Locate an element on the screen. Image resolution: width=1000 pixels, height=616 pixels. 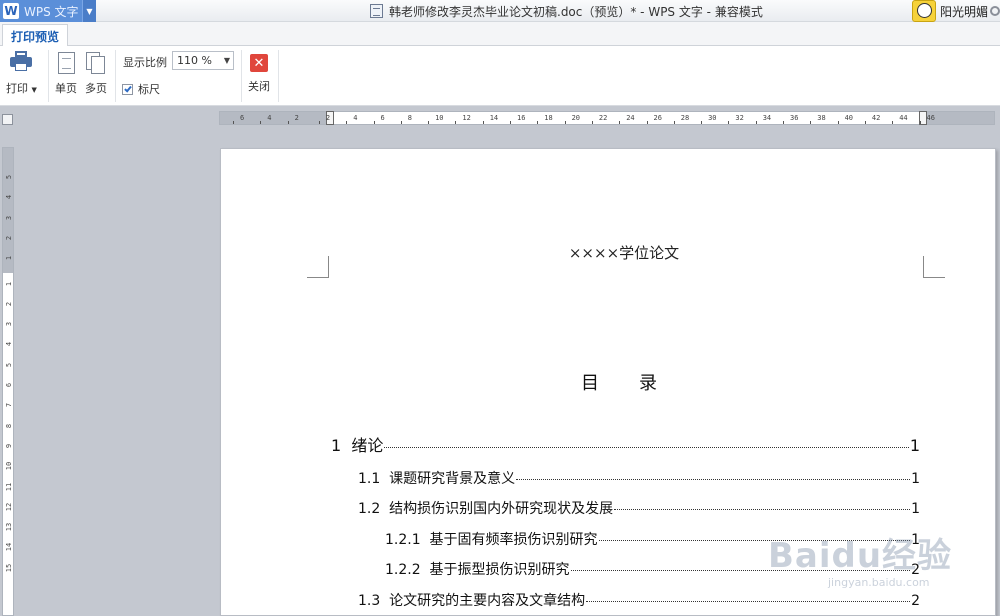
ruler-checkbox is located at coordinates (127, 89).